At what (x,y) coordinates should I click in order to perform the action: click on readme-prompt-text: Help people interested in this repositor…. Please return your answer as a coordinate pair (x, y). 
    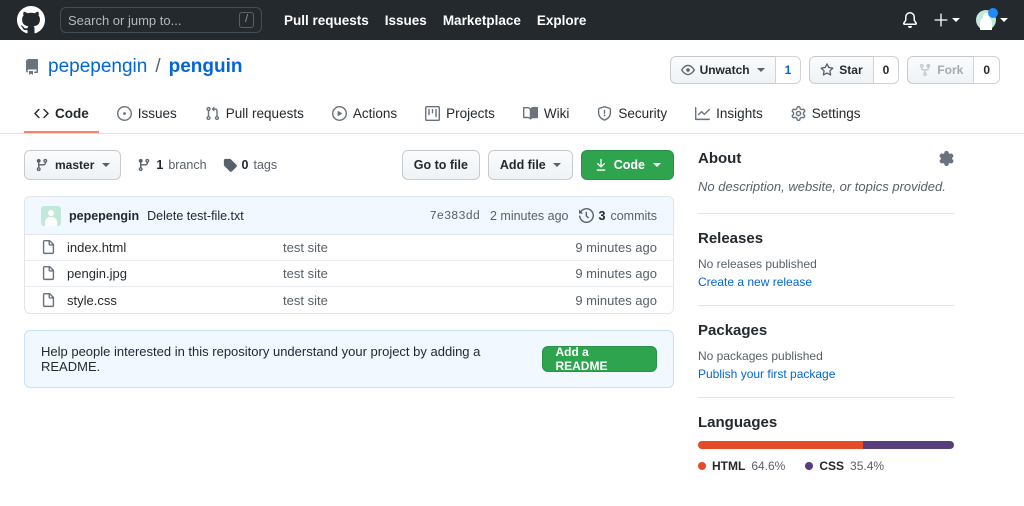
    Looking at the image, I should click on (261, 359).